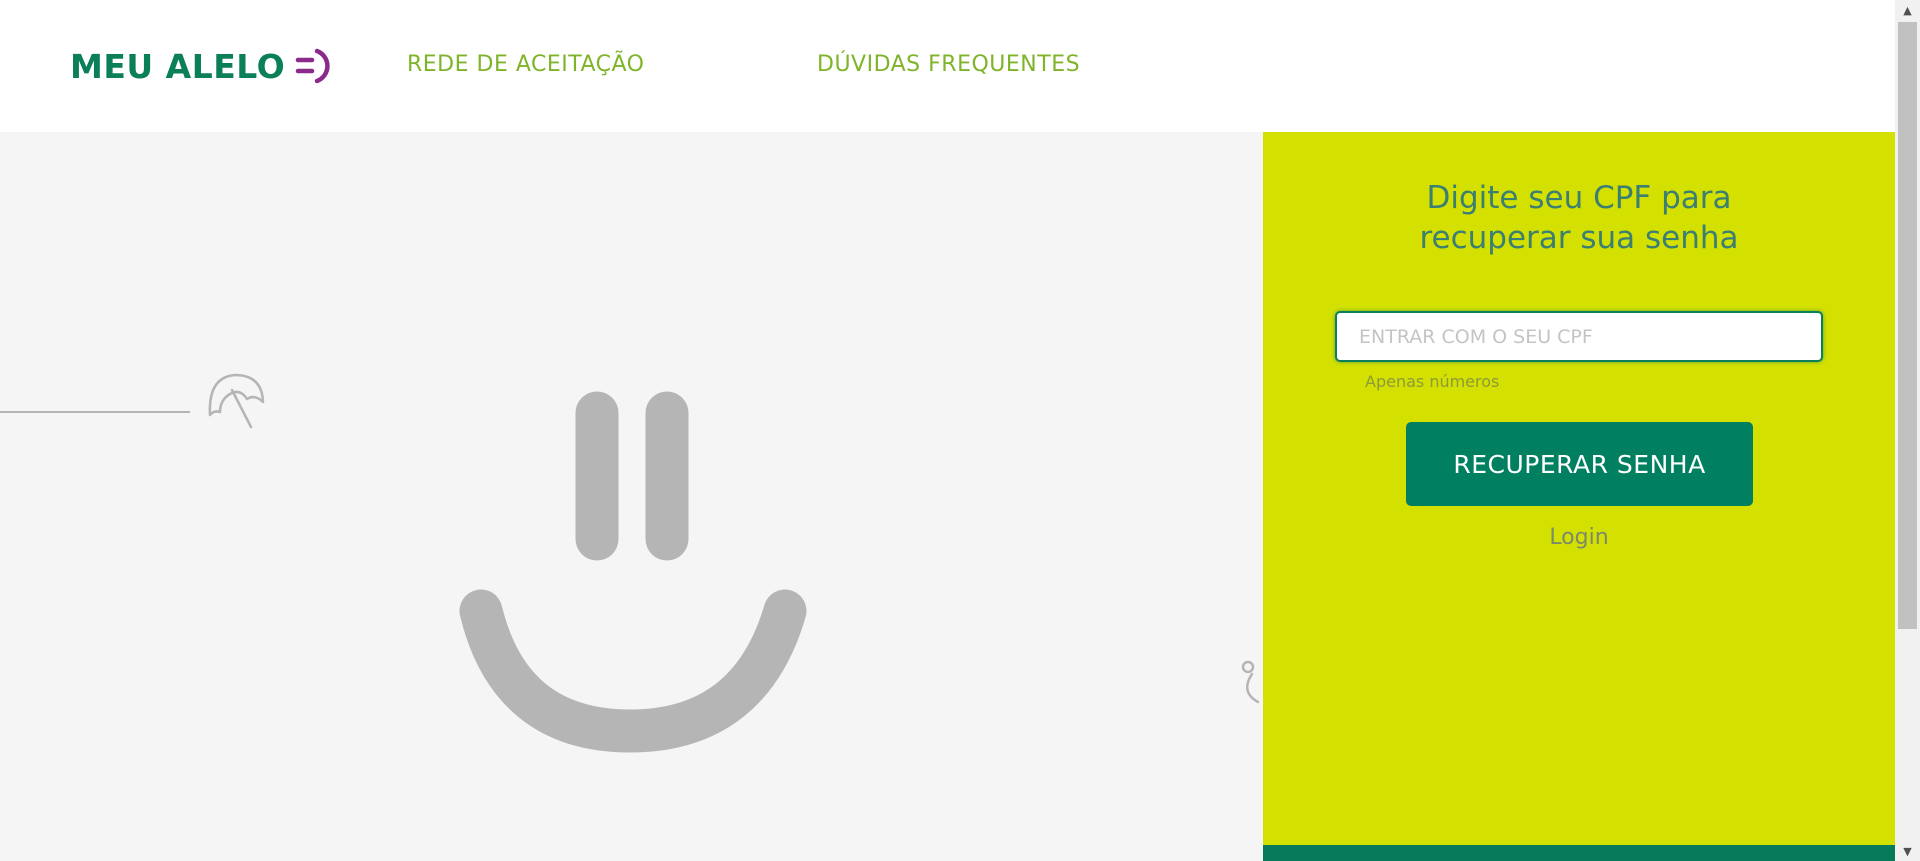  What do you see at coordinates (1579, 853) in the screenshot?
I see `panel-footer-bar` at bounding box center [1579, 853].